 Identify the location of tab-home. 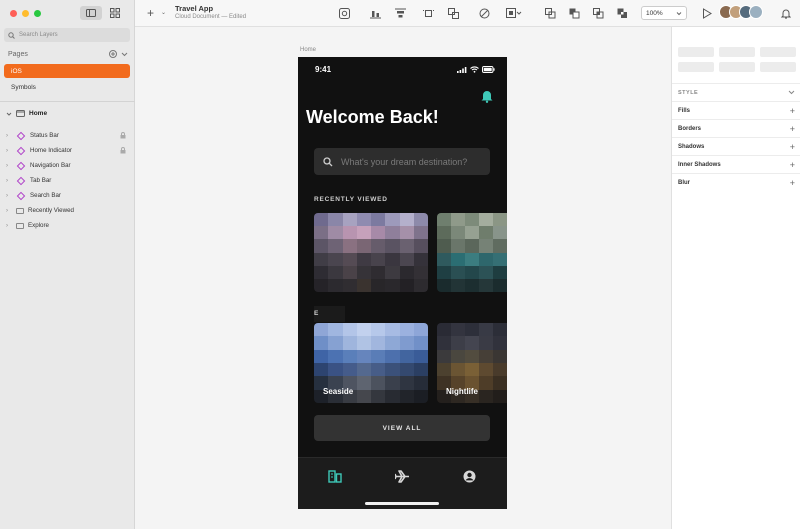
(335, 476).